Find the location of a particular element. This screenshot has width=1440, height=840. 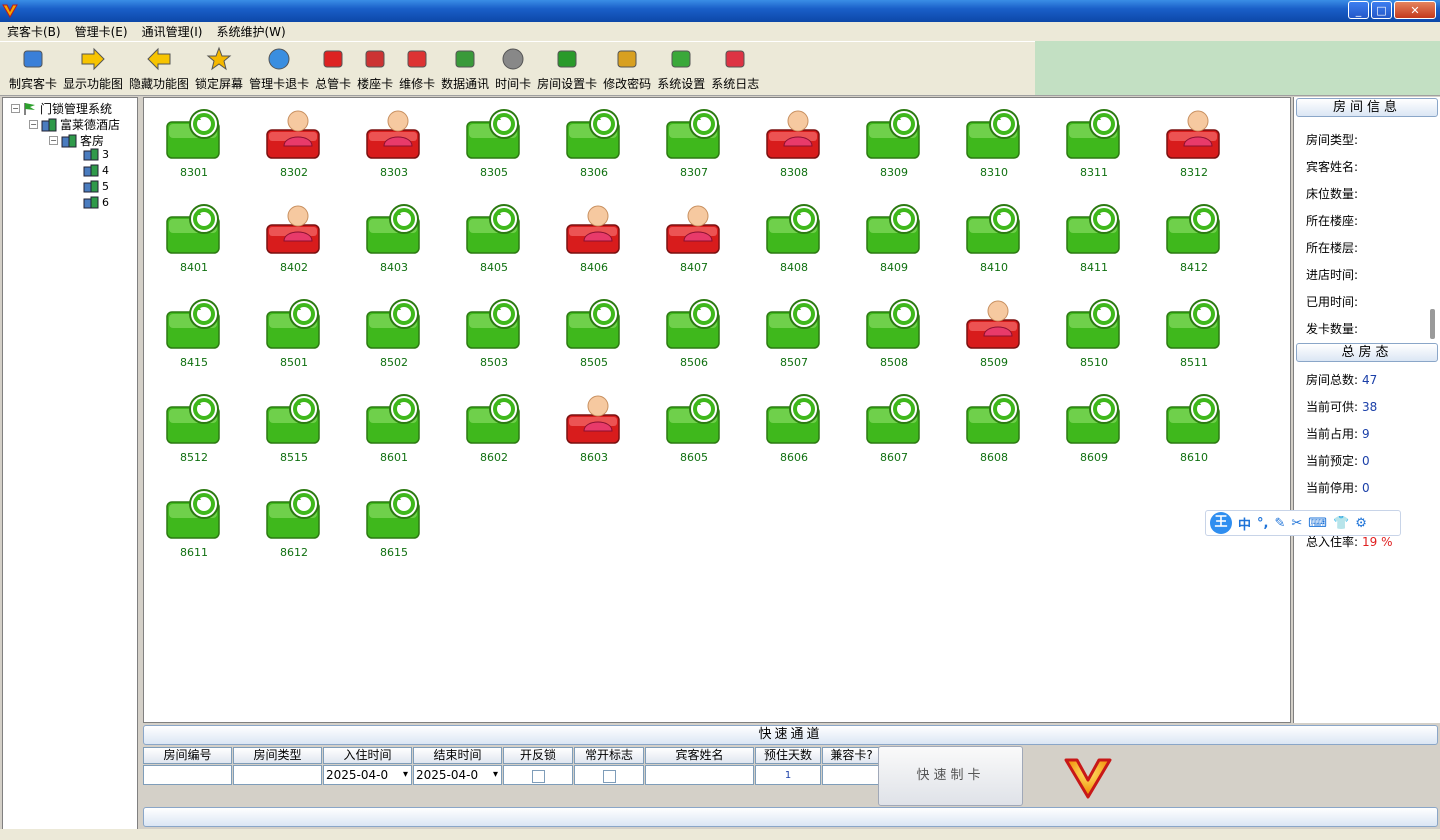

toolbar-button-0: 制宾客卡 is located at coordinates (33, 70).